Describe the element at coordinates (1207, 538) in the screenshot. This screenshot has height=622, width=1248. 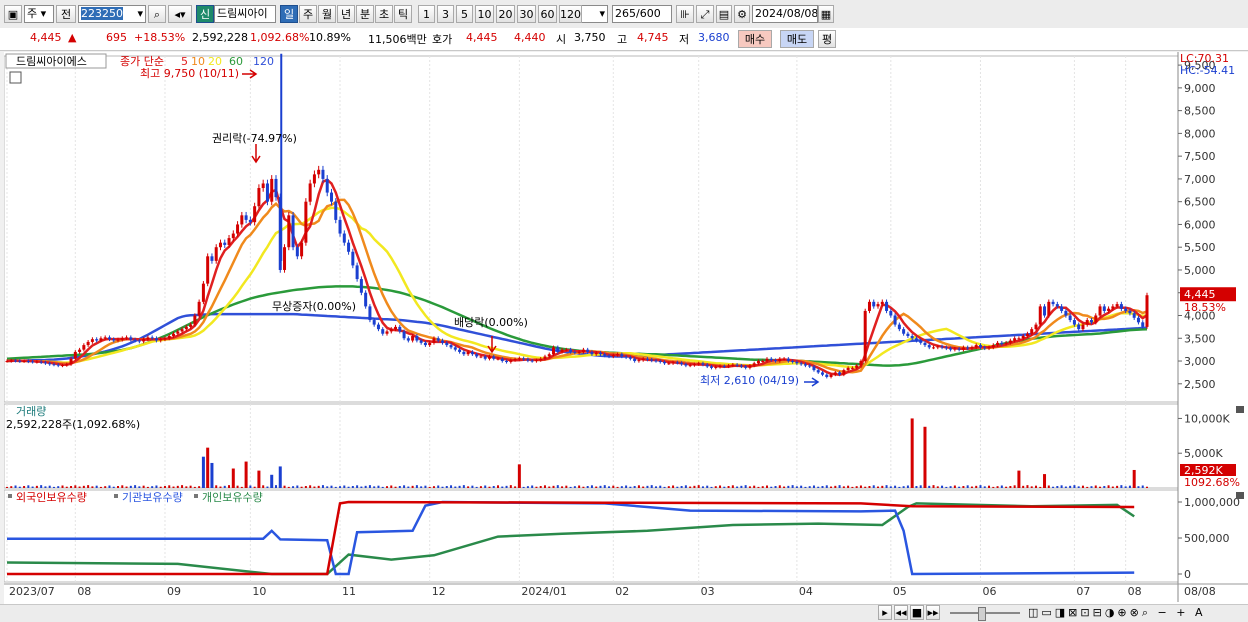
I see `holding-tick-label: 500,000` at that location.